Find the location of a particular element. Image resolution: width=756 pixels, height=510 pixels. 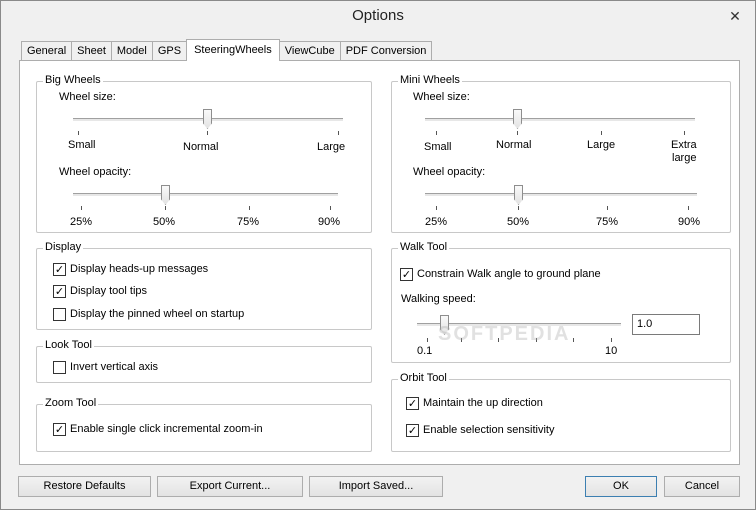

mini-size-tick-normal: Normal is located at coordinates (514, 145).